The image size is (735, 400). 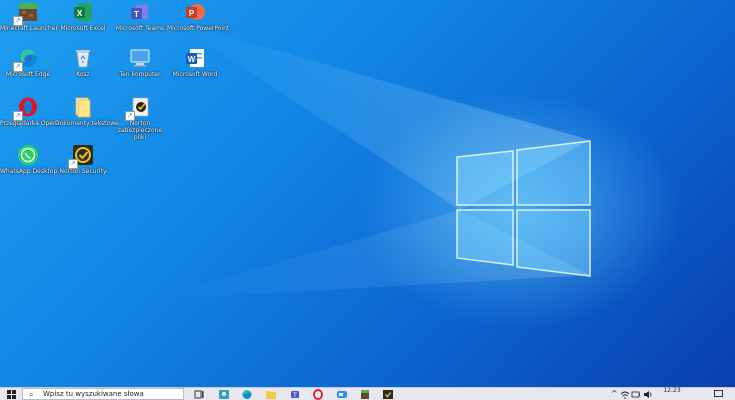 What do you see at coordinates (28, 74) in the screenshot?
I see `desktop-icon-label: Microsoft Edge` at bounding box center [28, 74].